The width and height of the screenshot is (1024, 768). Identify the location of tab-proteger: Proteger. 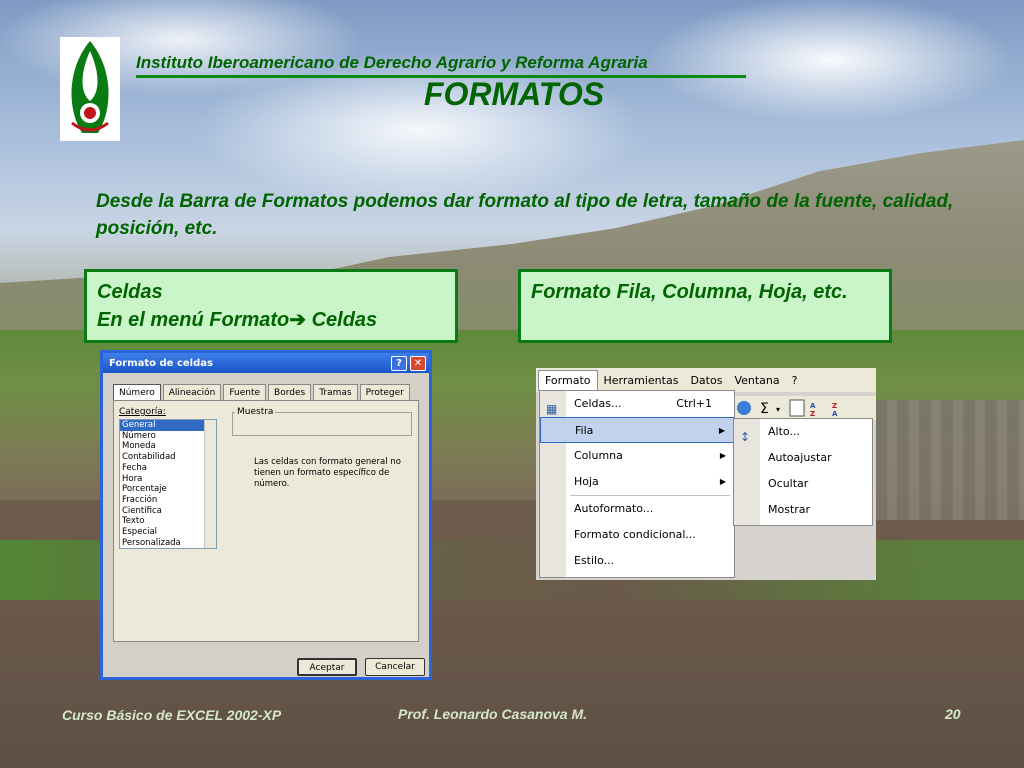
(384, 392).